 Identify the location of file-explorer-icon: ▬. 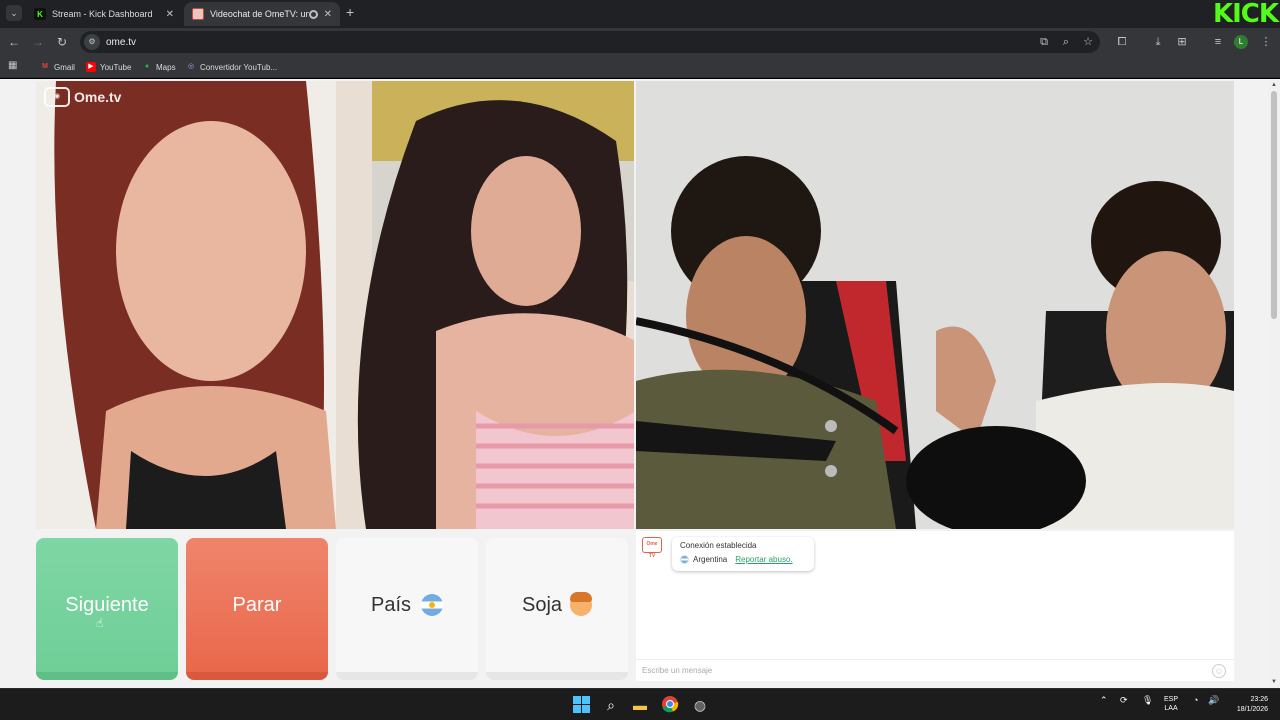
(640, 705).